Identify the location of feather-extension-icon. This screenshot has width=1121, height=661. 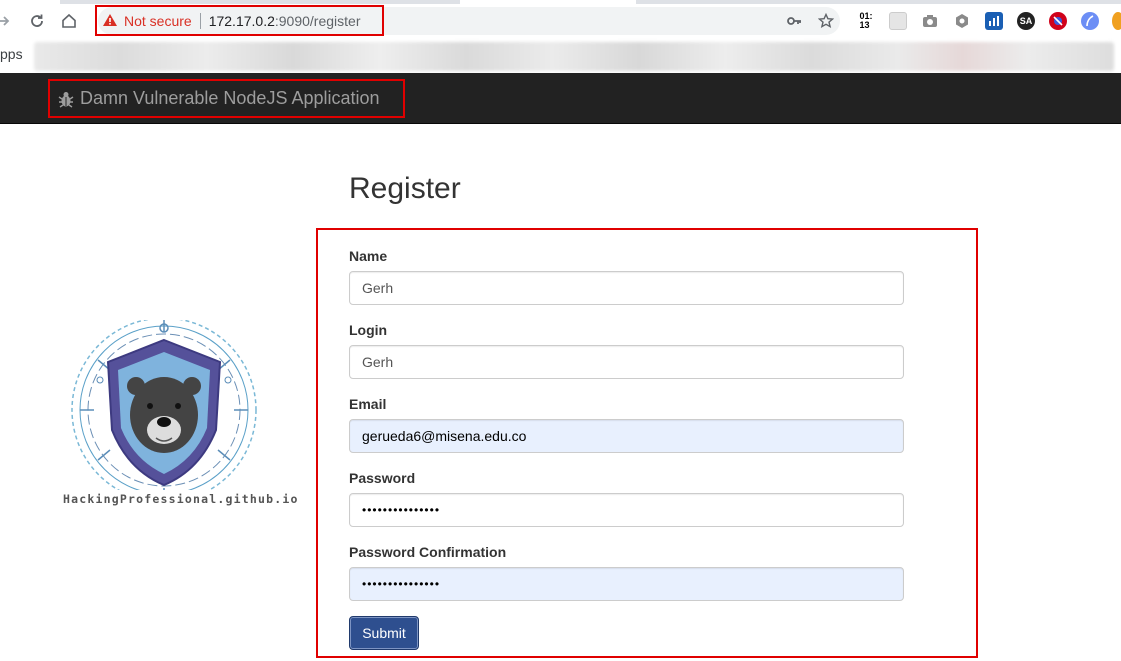
(1090, 21).